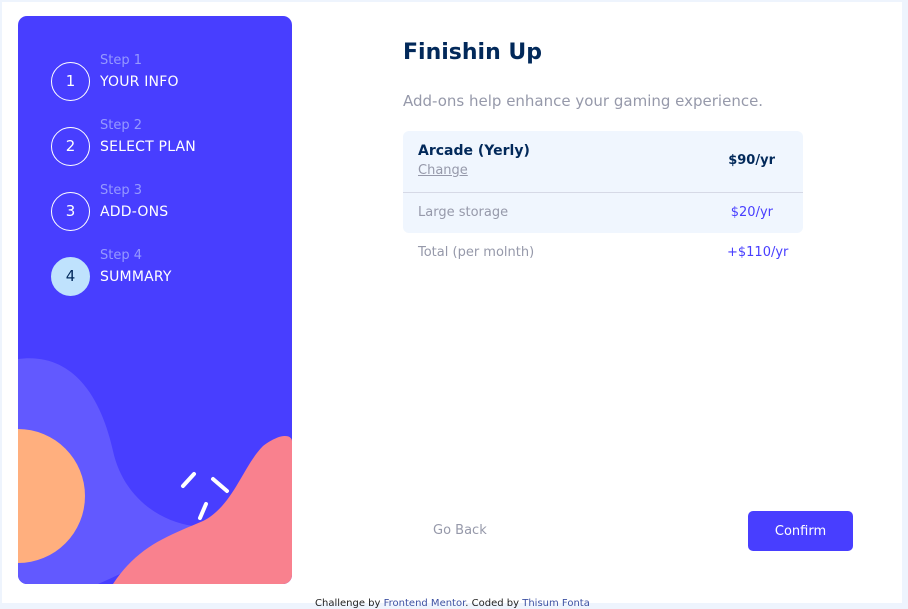 This screenshot has height=609, width=908. What do you see at coordinates (70, 276) in the screenshot?
I see `step-number-4-active: 4` at bounding box center [70, 276].